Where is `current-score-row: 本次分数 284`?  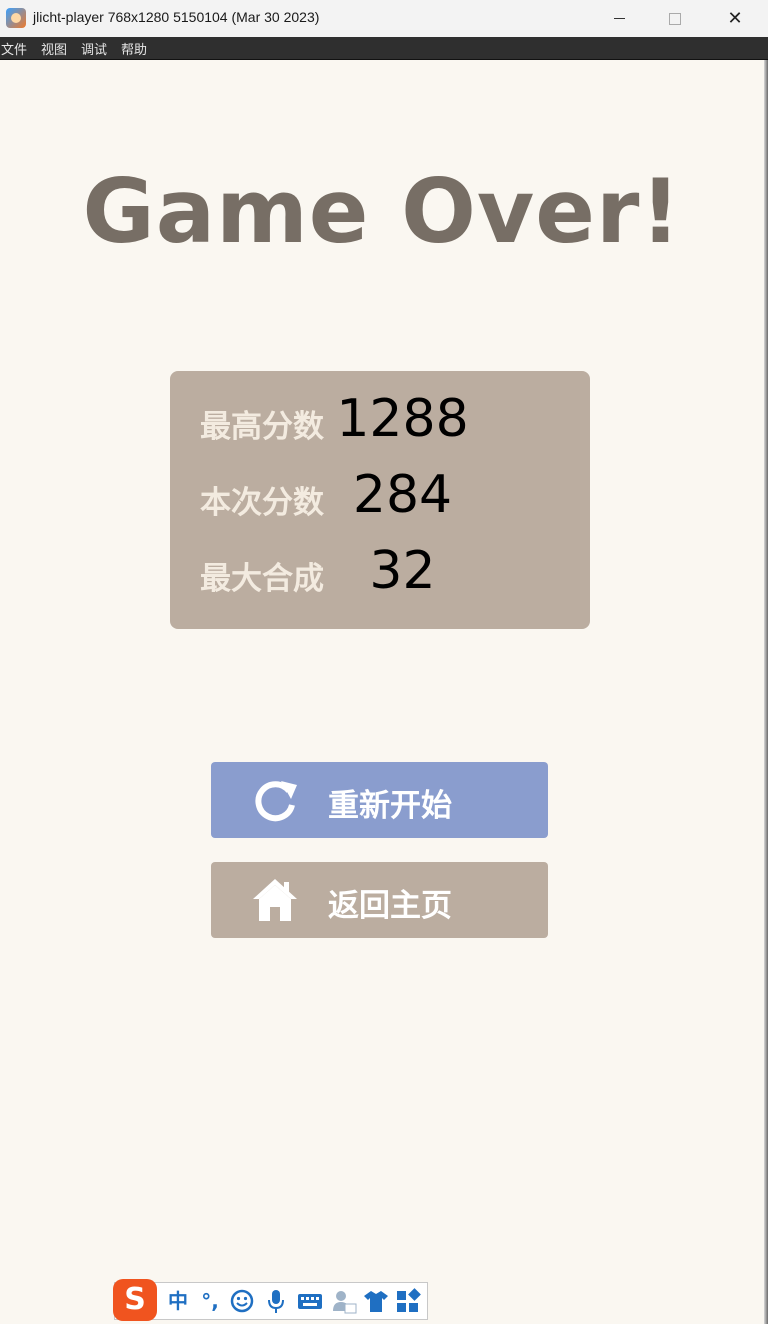 current-score-row: 本次分数 284 is located at coordinates (380, 498).